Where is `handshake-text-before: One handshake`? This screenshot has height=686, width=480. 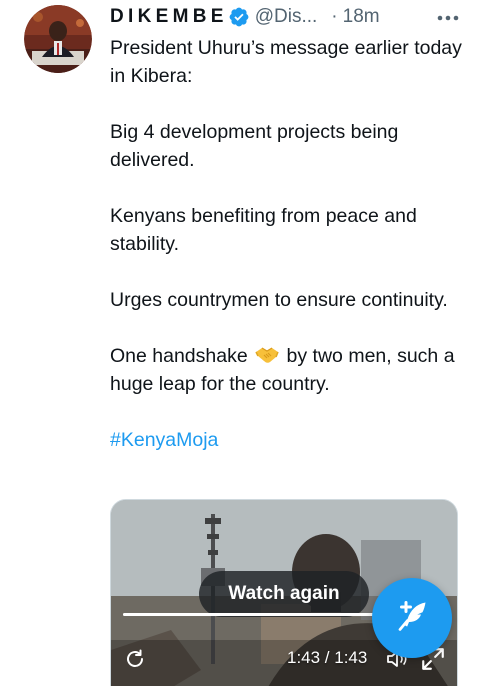 handshake-text-before: One handshake is located at coordinates (179, 356).